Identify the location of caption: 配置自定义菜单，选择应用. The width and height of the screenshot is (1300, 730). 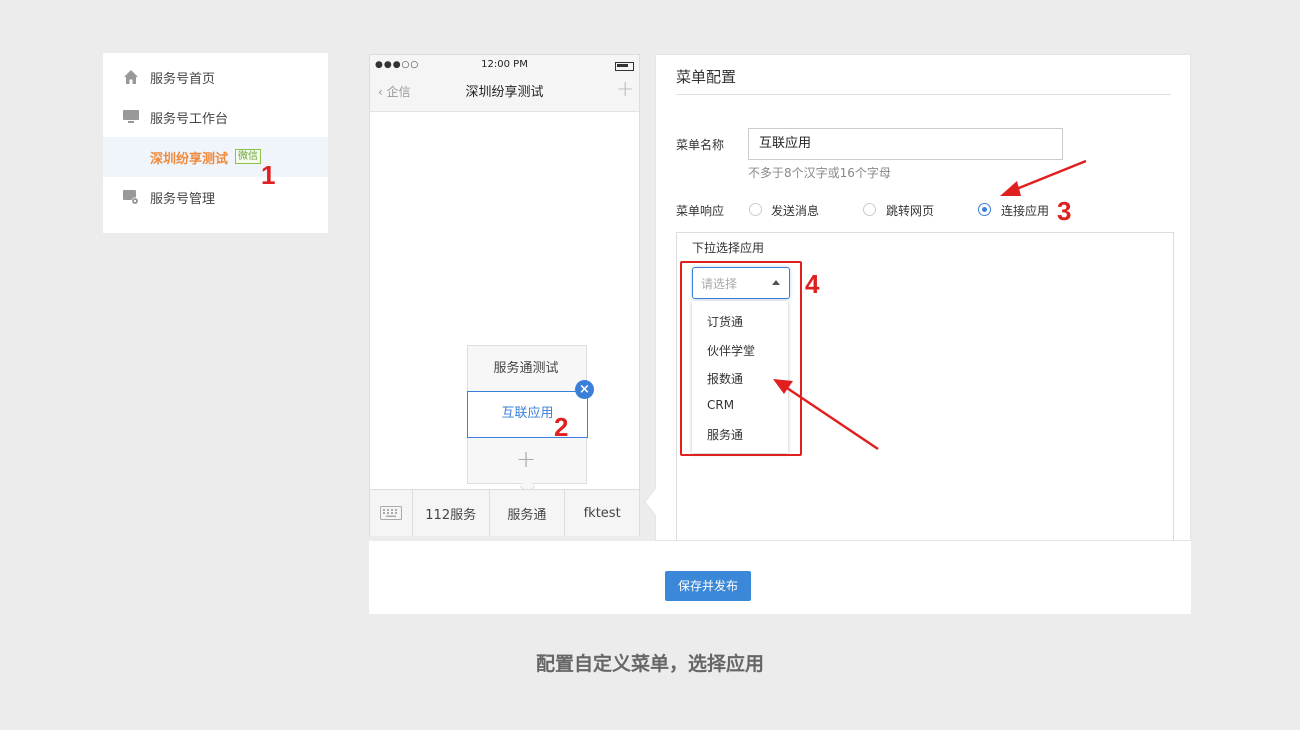
(649, 664).